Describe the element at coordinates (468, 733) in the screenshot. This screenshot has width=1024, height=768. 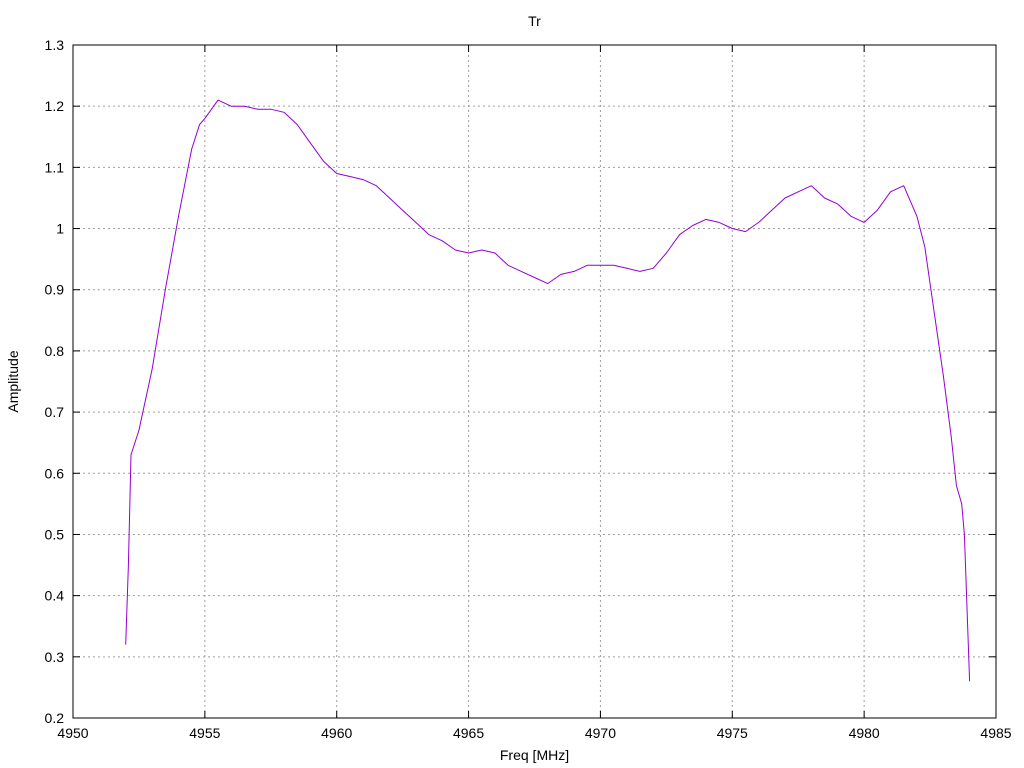
I see `x-tick-label: 4965` at that location.